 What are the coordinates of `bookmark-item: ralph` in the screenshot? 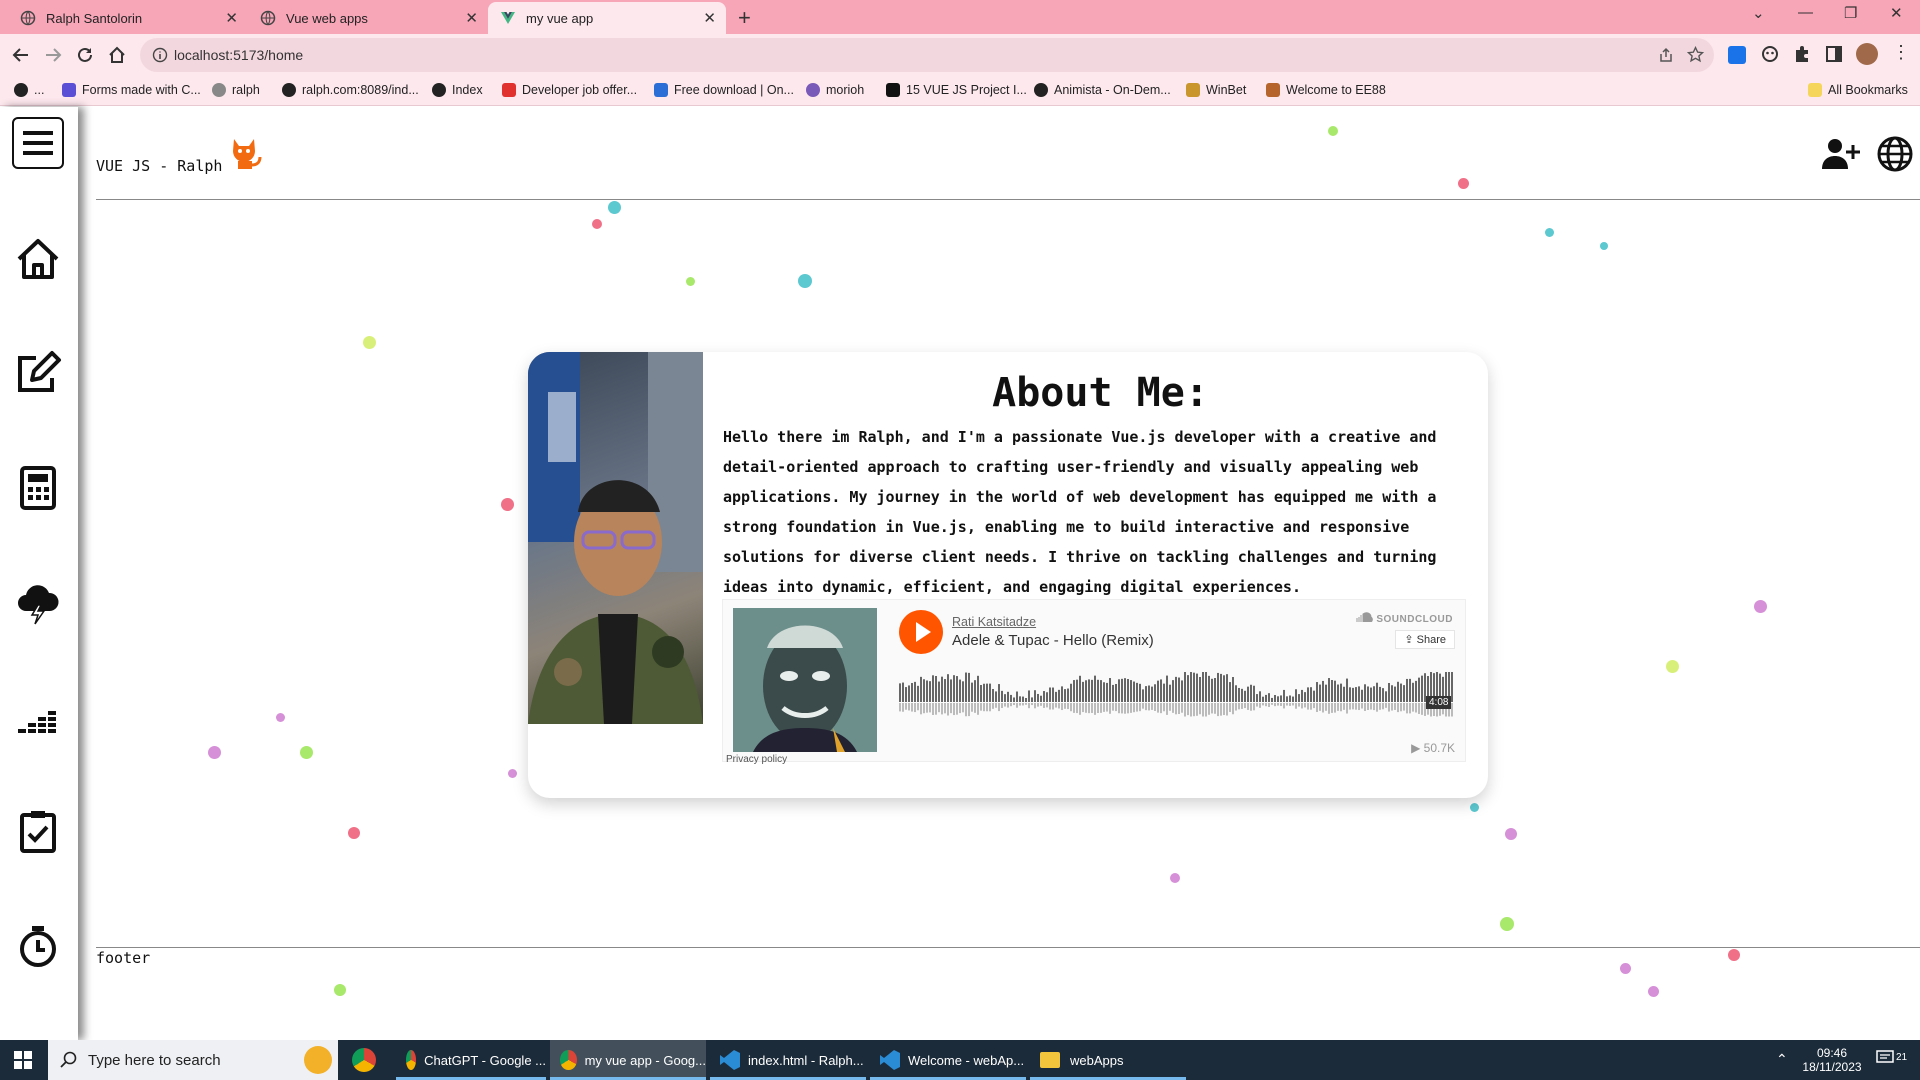 It's located at (236, 90).